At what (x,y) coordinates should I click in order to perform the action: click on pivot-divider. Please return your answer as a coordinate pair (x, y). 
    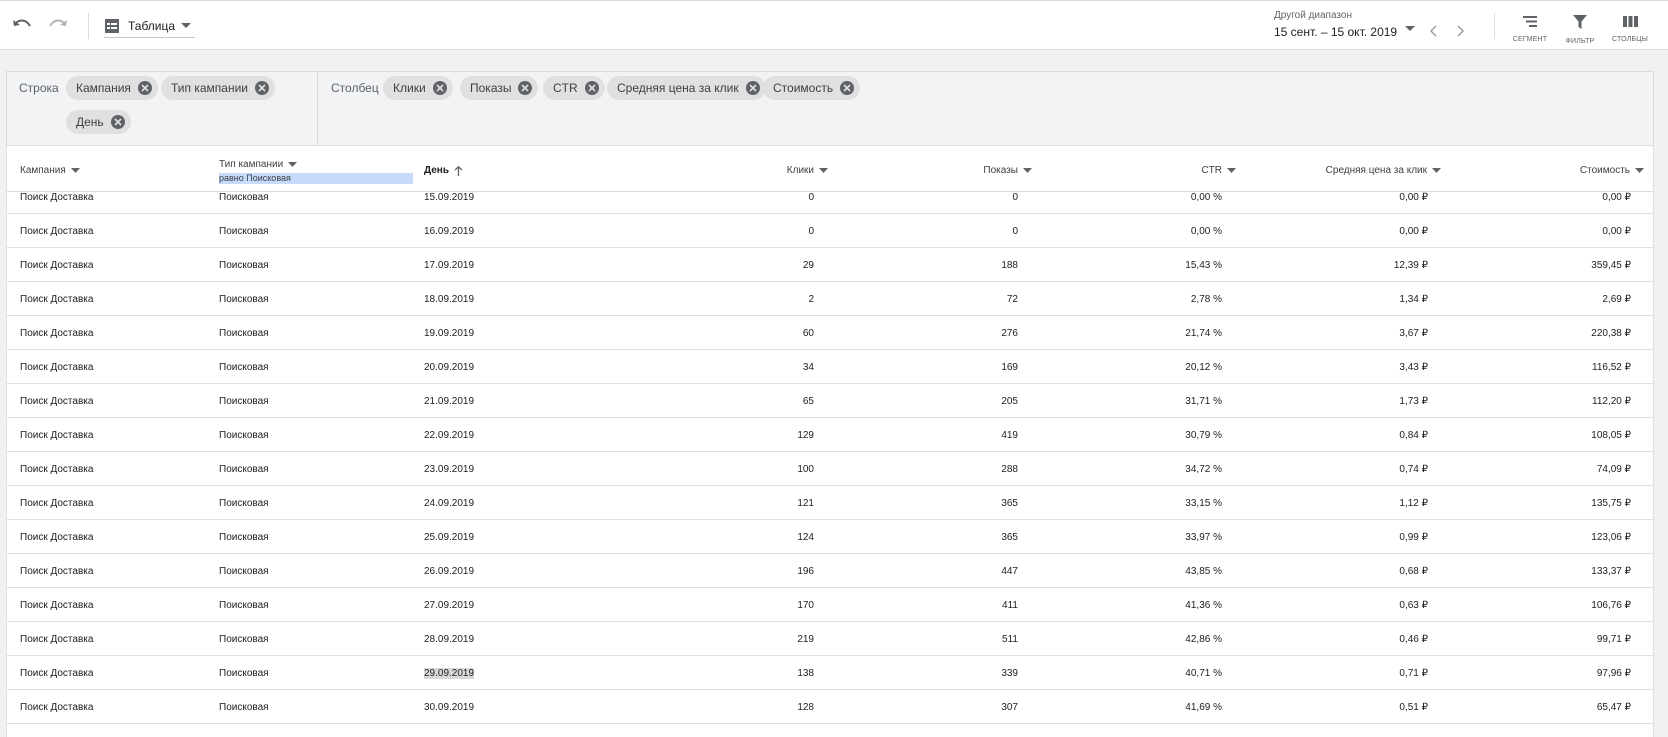
    Looking at the image, I should click on (317, 108).